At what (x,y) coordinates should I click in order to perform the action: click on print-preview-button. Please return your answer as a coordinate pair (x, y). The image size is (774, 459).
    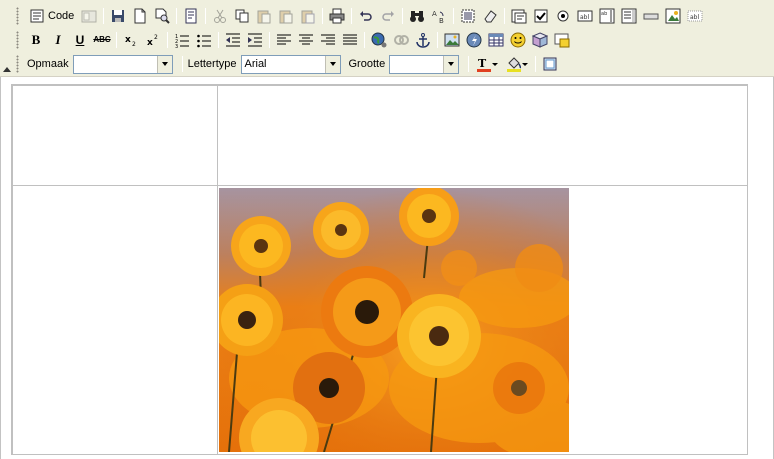
    Looking at the image, I should click on (162, 16).